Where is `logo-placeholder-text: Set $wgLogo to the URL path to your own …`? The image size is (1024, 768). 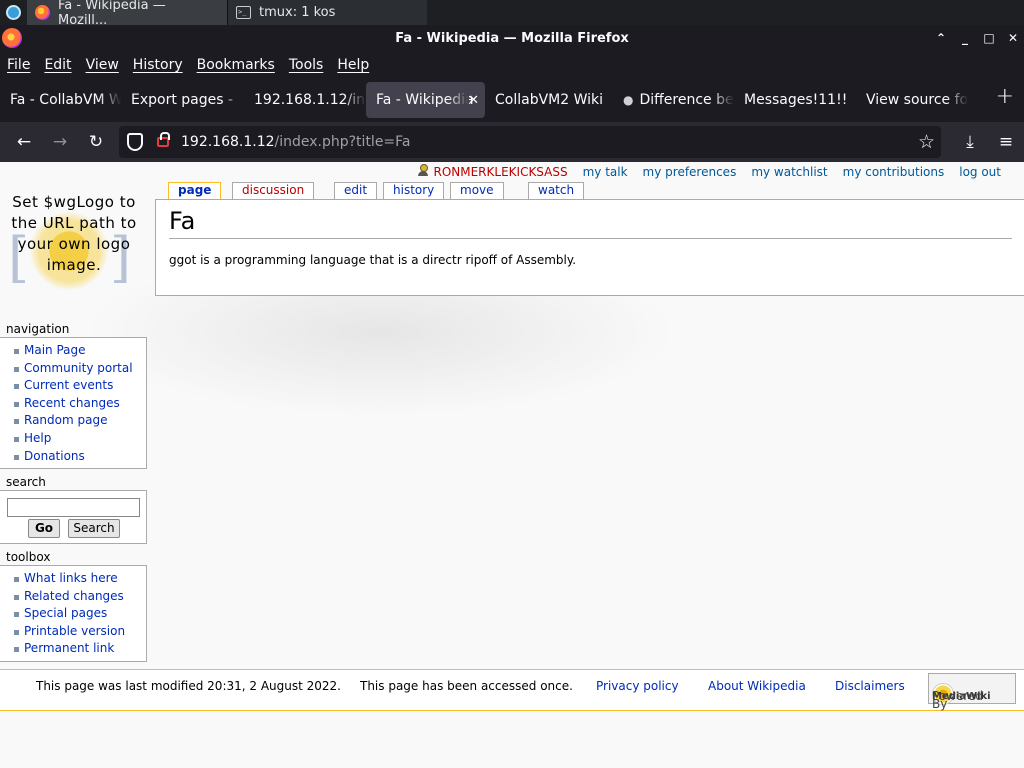
logo-placeholder-text: Set $wgLogo to the URL path to your own … is located at coordinates (74, 233).